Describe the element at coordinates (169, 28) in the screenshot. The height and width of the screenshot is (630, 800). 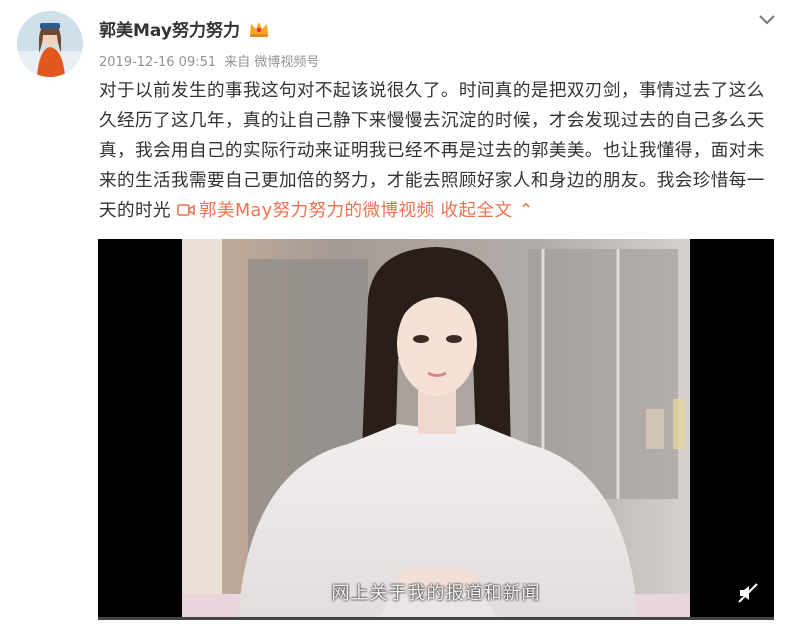
I see `author-name: 郭美May努力努力` at that location.